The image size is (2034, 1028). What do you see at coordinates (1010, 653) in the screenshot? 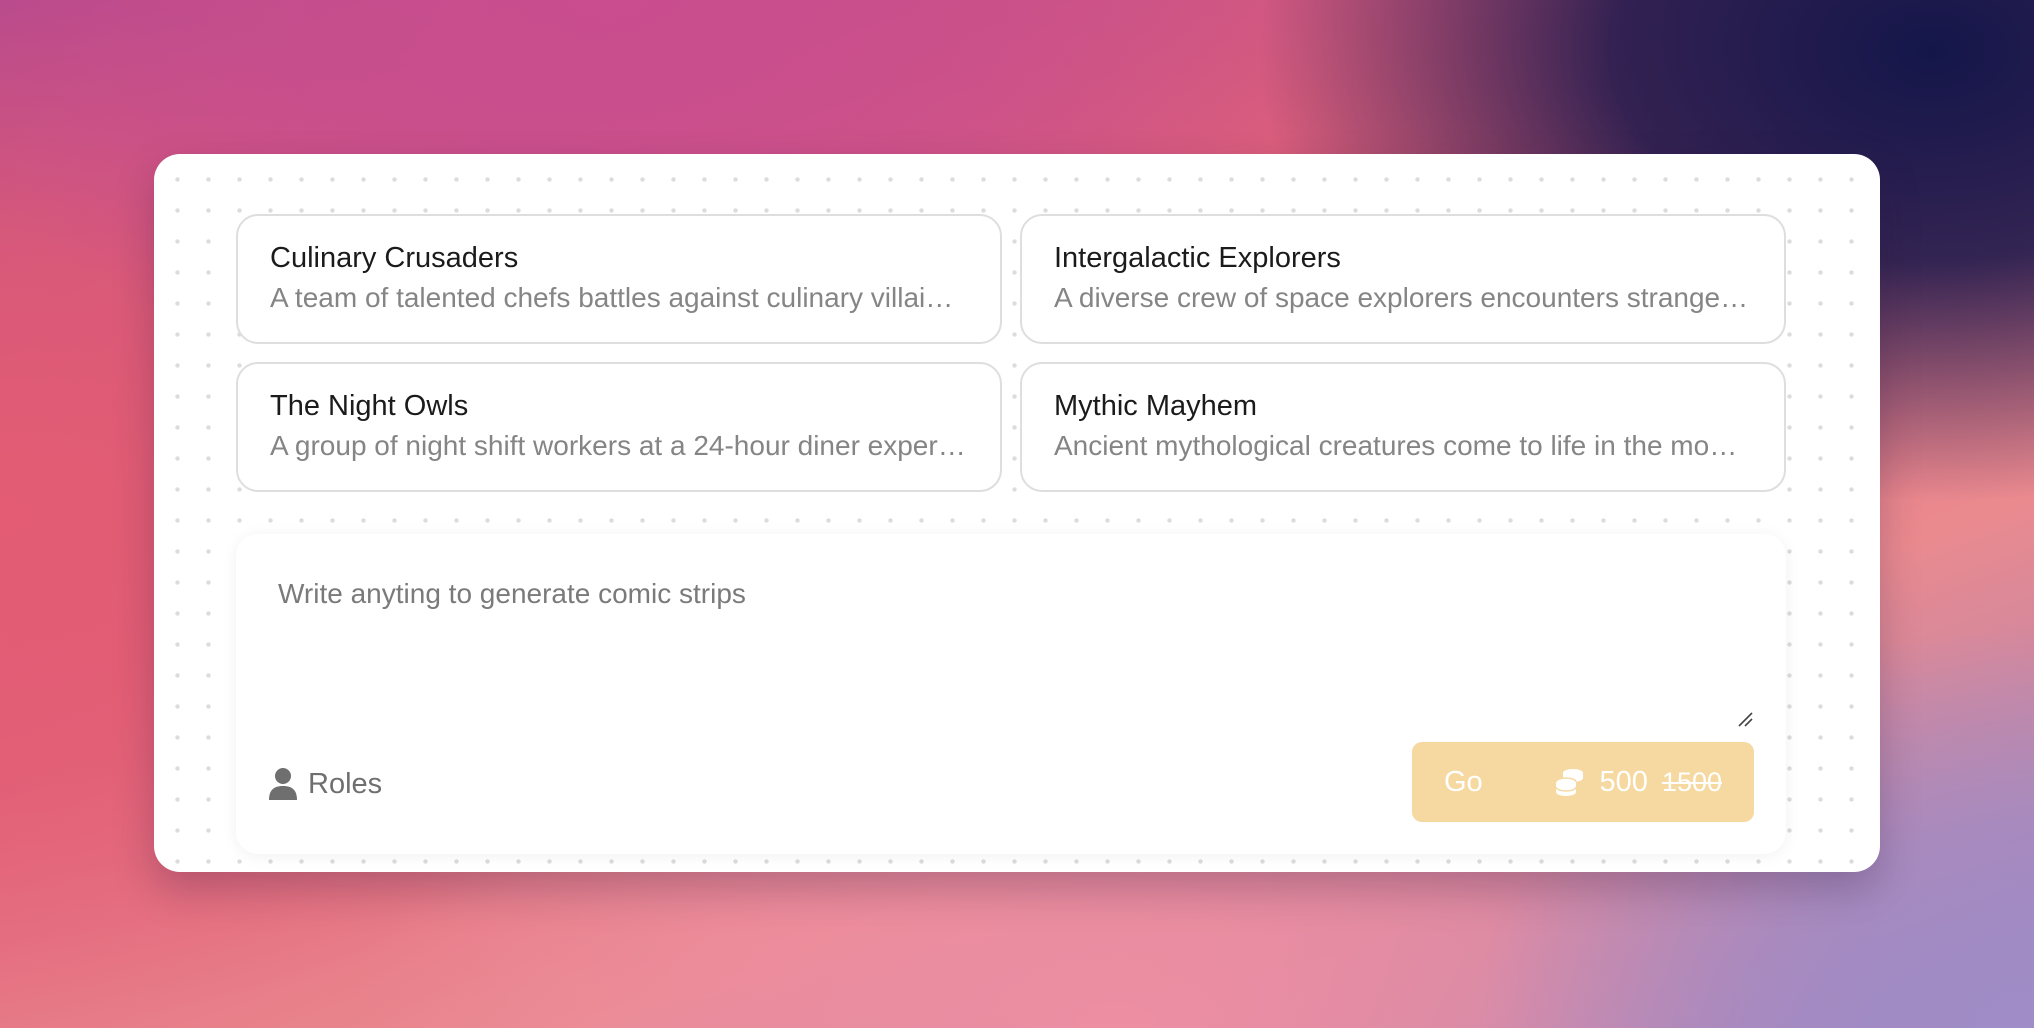
I see `prompt-input` at bounding box center [1010, 653].